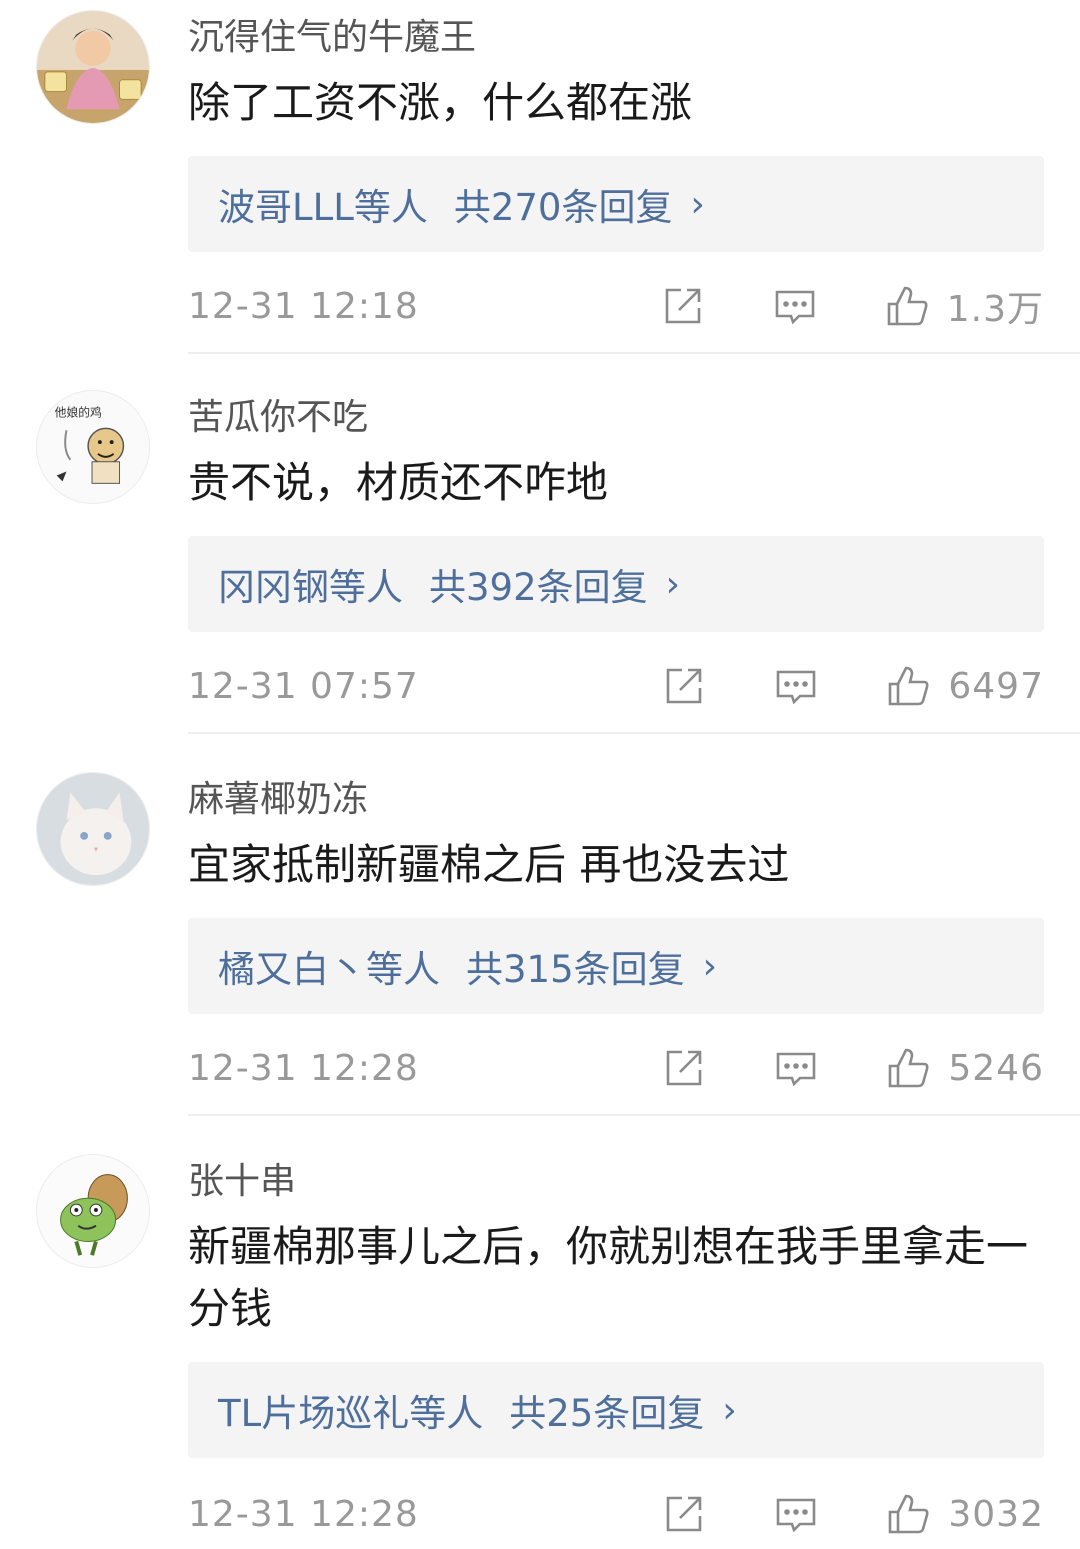 The width and height of the screenshot is (1080, 1549). I want to click on comment-text: 除了工资不涨，什么都在涨, so click(440, 102).